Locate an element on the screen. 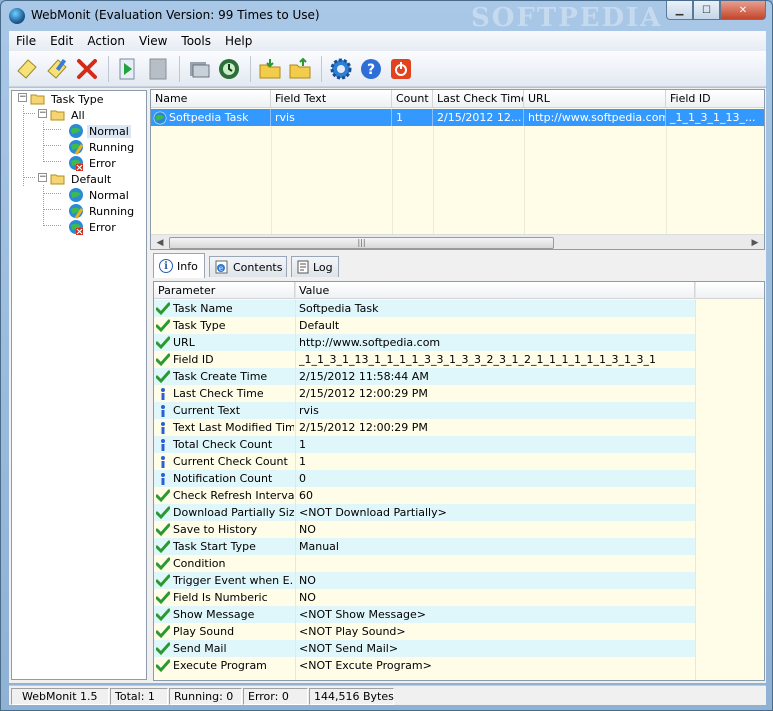  tab-info: i Info is located at coordinates (179, 265).